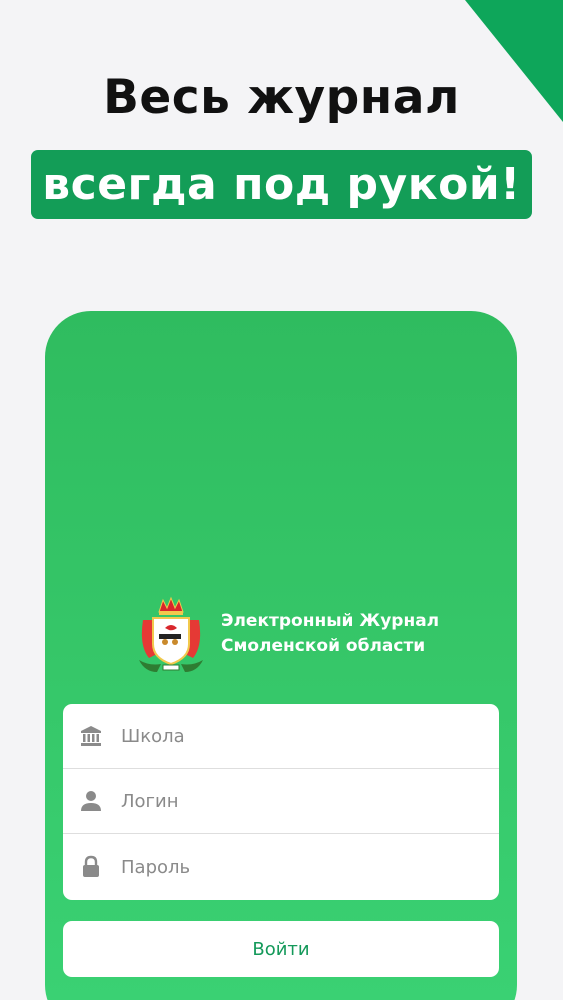 This screenshot has width=563, height=1000. What do you see at coordinates (301, 736) in the screenshot?
I see `school-input` at bounding box center [301, 736].